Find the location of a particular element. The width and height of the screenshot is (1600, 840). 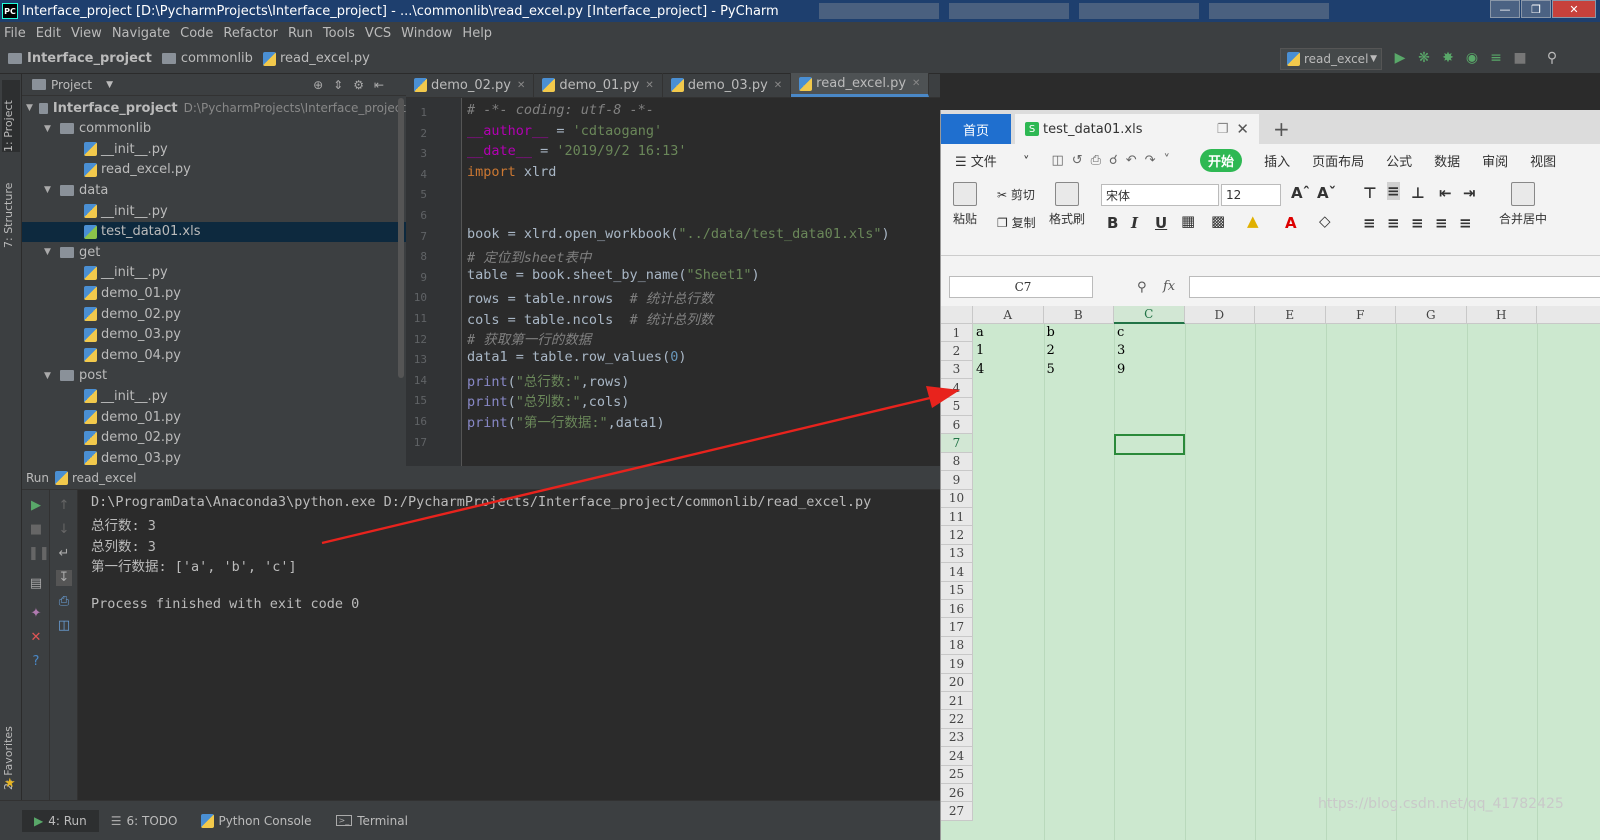

column-header-f: F is located at coordinates (1360, 315).